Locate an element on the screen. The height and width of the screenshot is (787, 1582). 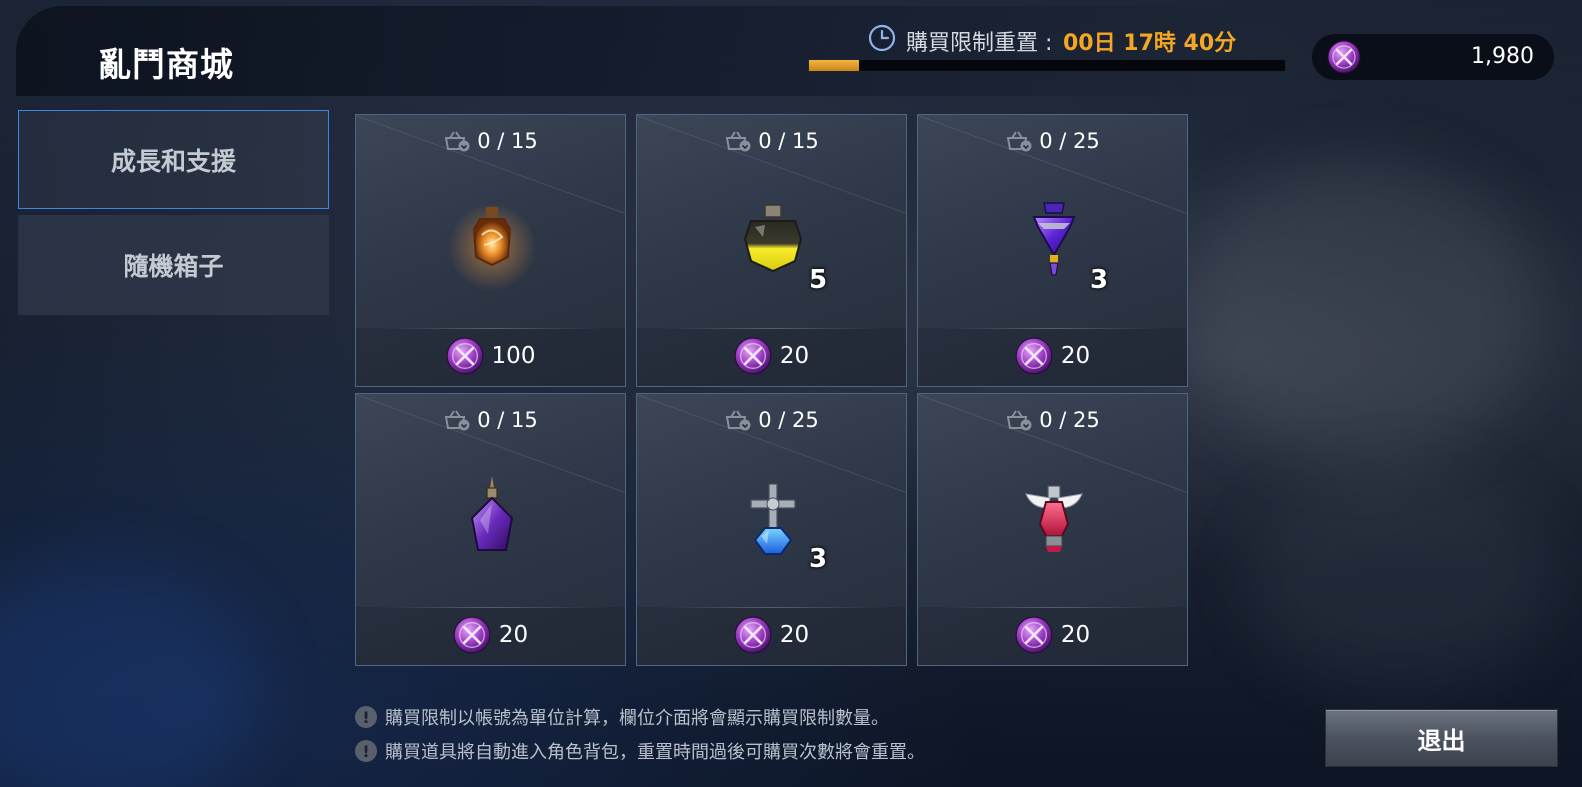
purple-diamond-potion-icon is located at coordinates (1054, 239).